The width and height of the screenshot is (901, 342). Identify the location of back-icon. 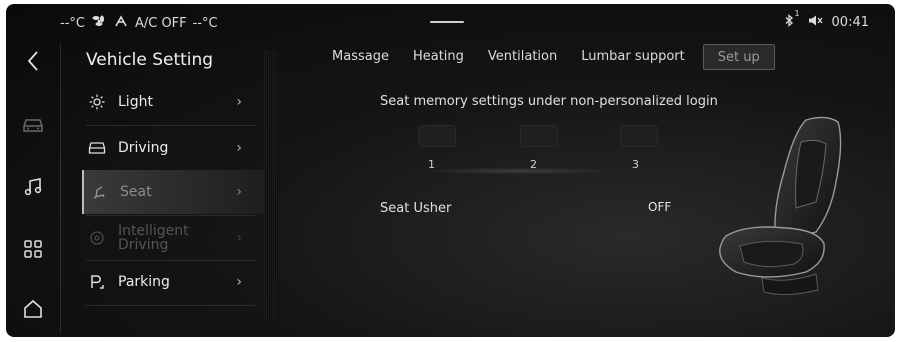
(32, 61).